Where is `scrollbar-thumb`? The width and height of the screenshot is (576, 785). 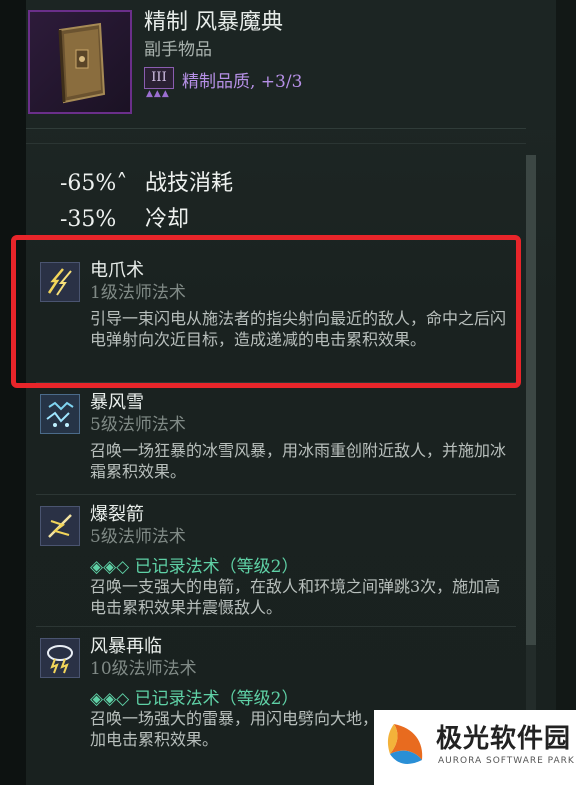
scrollbar-thumb is located at coordinates (531, 400).